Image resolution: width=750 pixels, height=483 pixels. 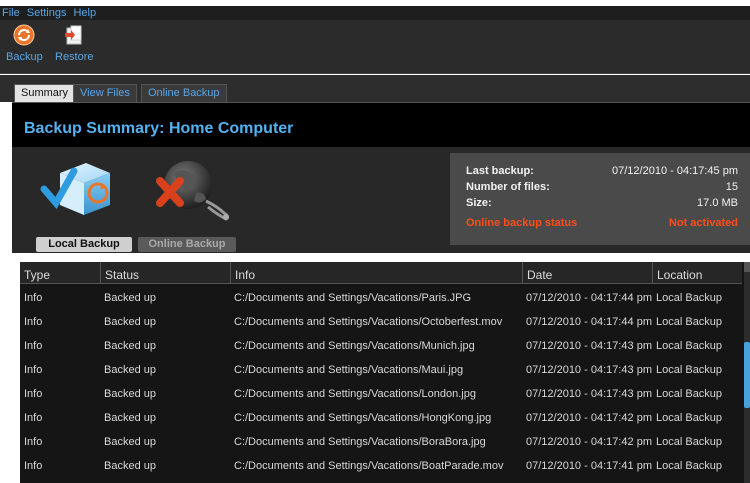 I want to click on tab-summary: Summary, so click(x=45, y=93).